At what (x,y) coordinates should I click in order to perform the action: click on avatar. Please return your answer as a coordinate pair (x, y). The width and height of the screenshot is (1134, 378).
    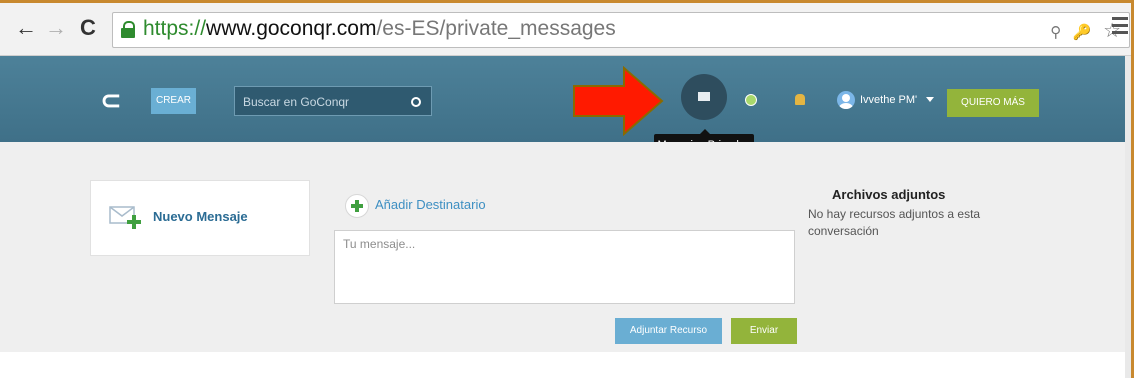
    Looking at the image, I should click on (846, 100).